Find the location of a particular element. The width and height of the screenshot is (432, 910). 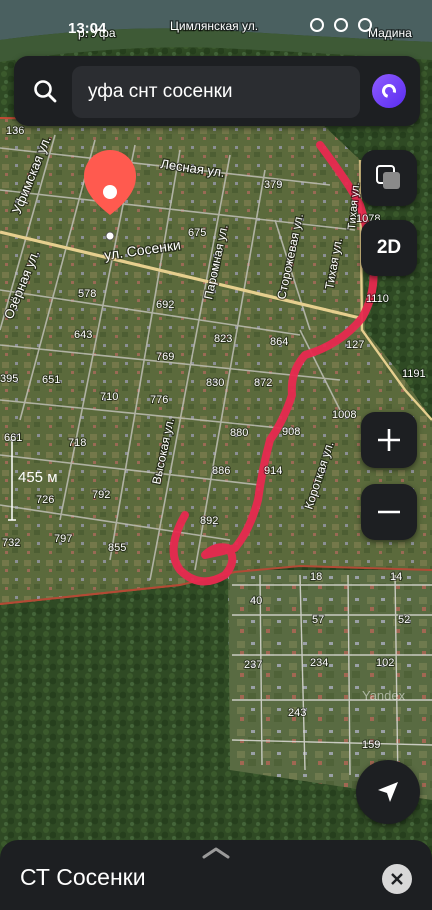

close-icon is located at coordinates (397, 879).